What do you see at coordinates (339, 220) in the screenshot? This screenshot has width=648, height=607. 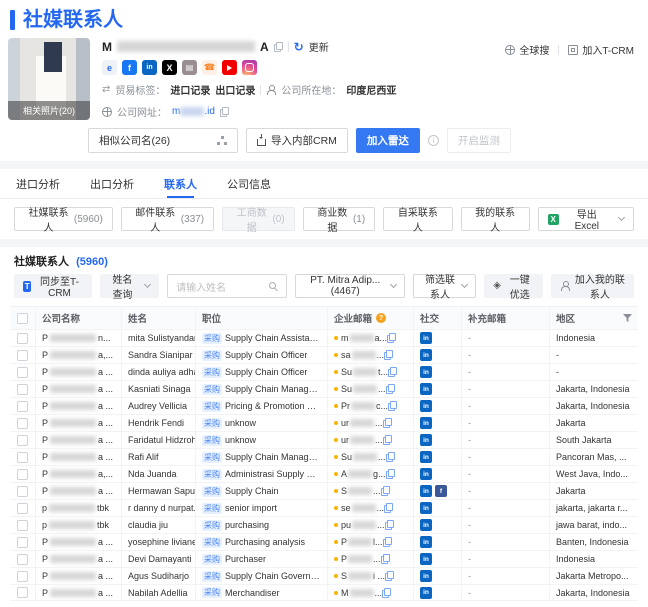 I see `filter-commercial-data: 商业数据 (1)` at bounding box center [339, 220].